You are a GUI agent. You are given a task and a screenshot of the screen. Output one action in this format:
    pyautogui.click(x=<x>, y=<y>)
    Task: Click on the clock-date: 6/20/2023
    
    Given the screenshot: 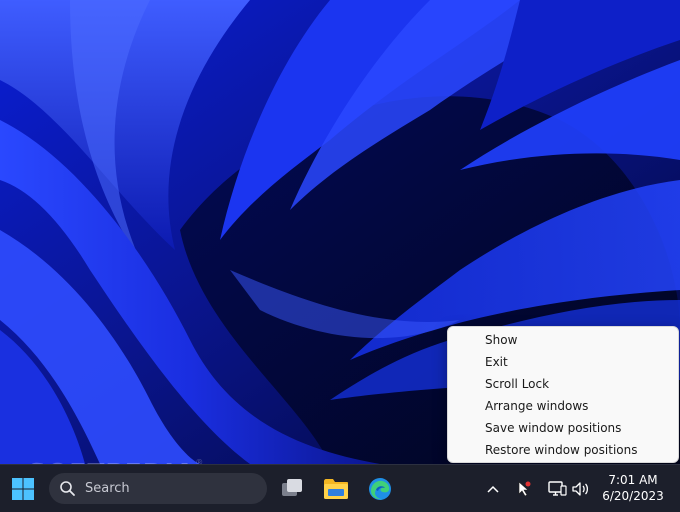 What is the action you would take?
    pyautogui.click(x=633, y=496)
    